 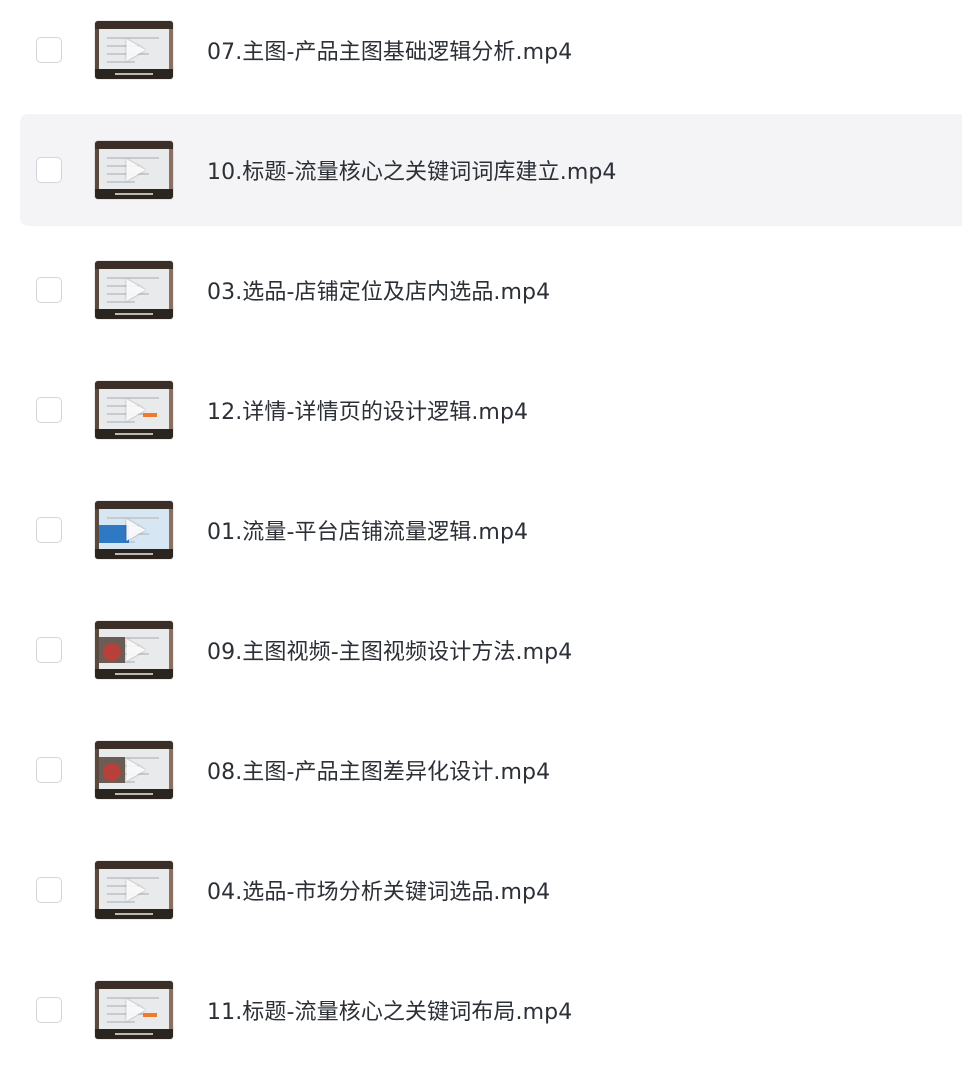 I want to click on file-name: 10.标题-流量核心之关键词词库建立.mp4, so click(x=412, y=170).